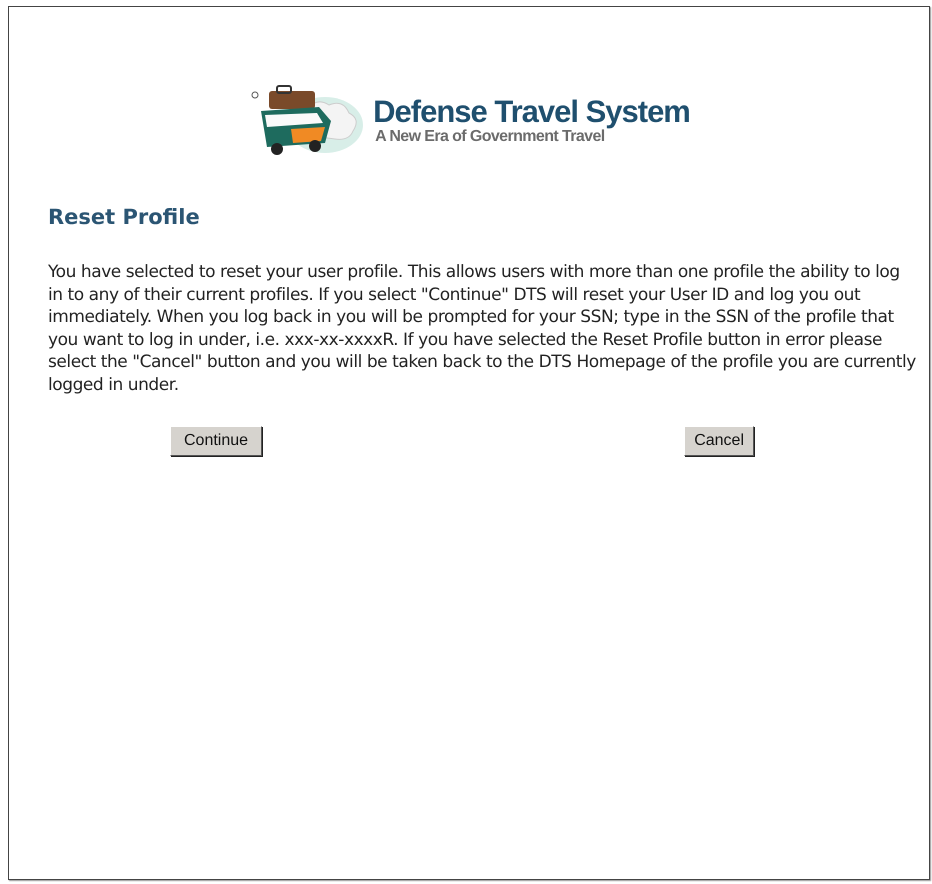 This screenshot has height=884, width=932. Describe the element at coordinates (124, 217) in the screenshot. I see `page-heading: Reset Profile` at that location.